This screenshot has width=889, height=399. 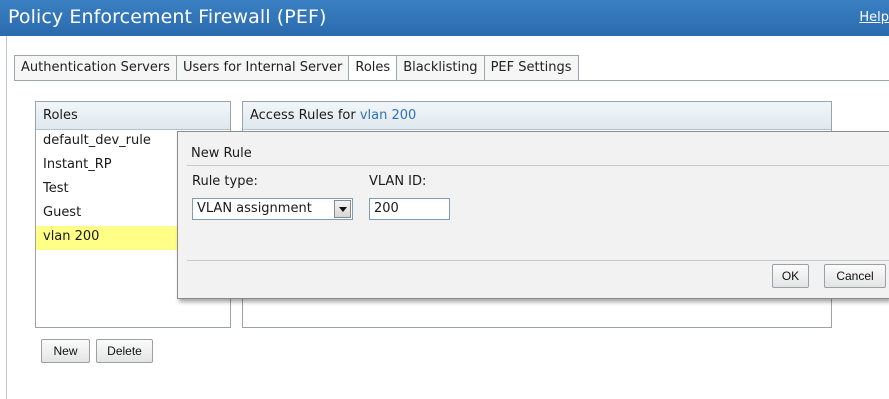 I want to click on help-link: Help, so click(x=874, y=17).